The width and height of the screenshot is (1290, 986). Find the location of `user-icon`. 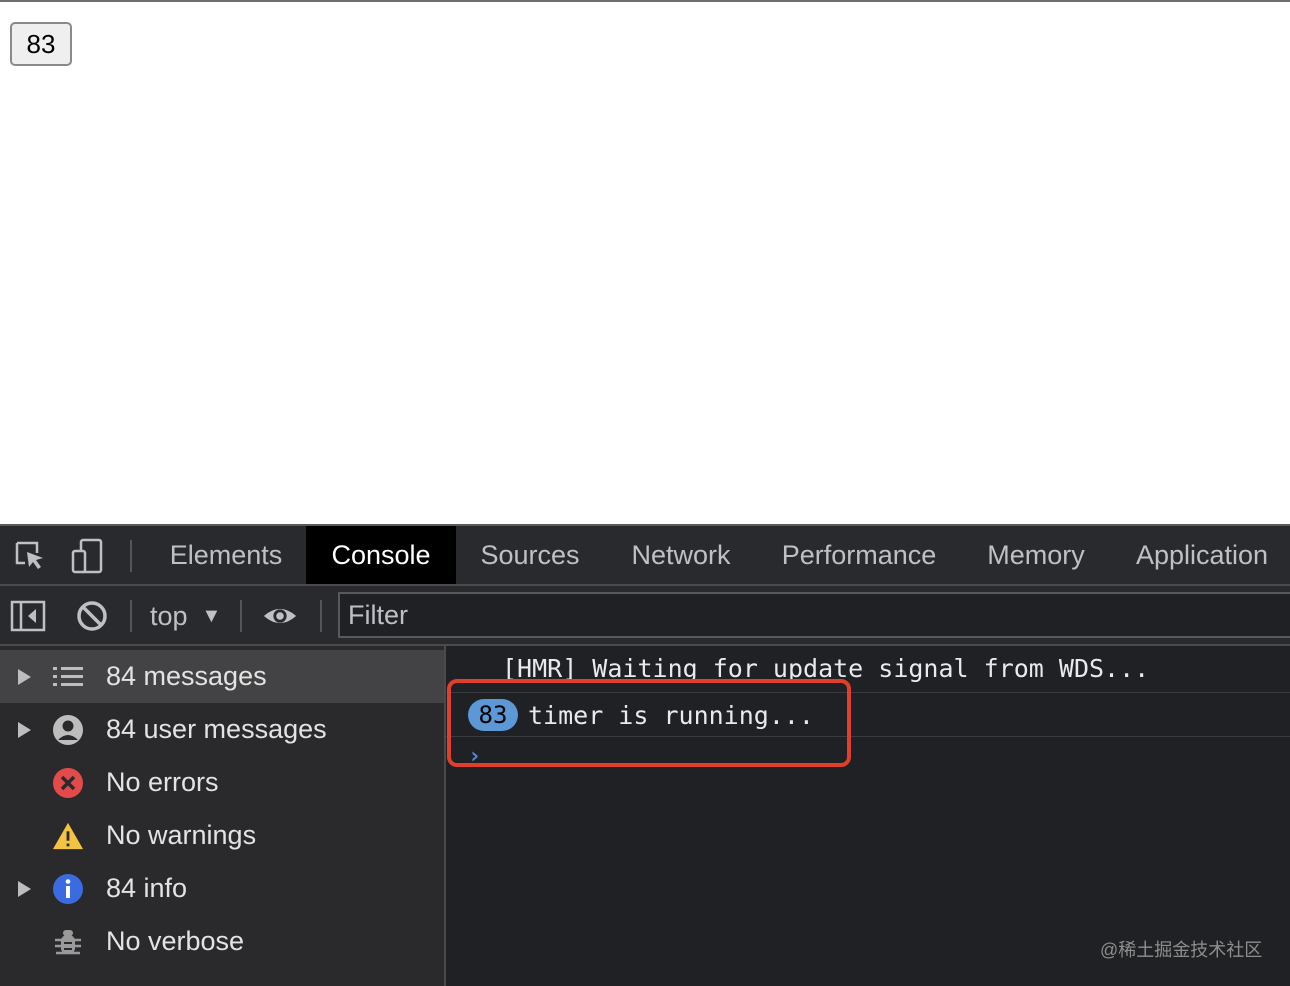

user-icon is located at coordinates (68, 730).